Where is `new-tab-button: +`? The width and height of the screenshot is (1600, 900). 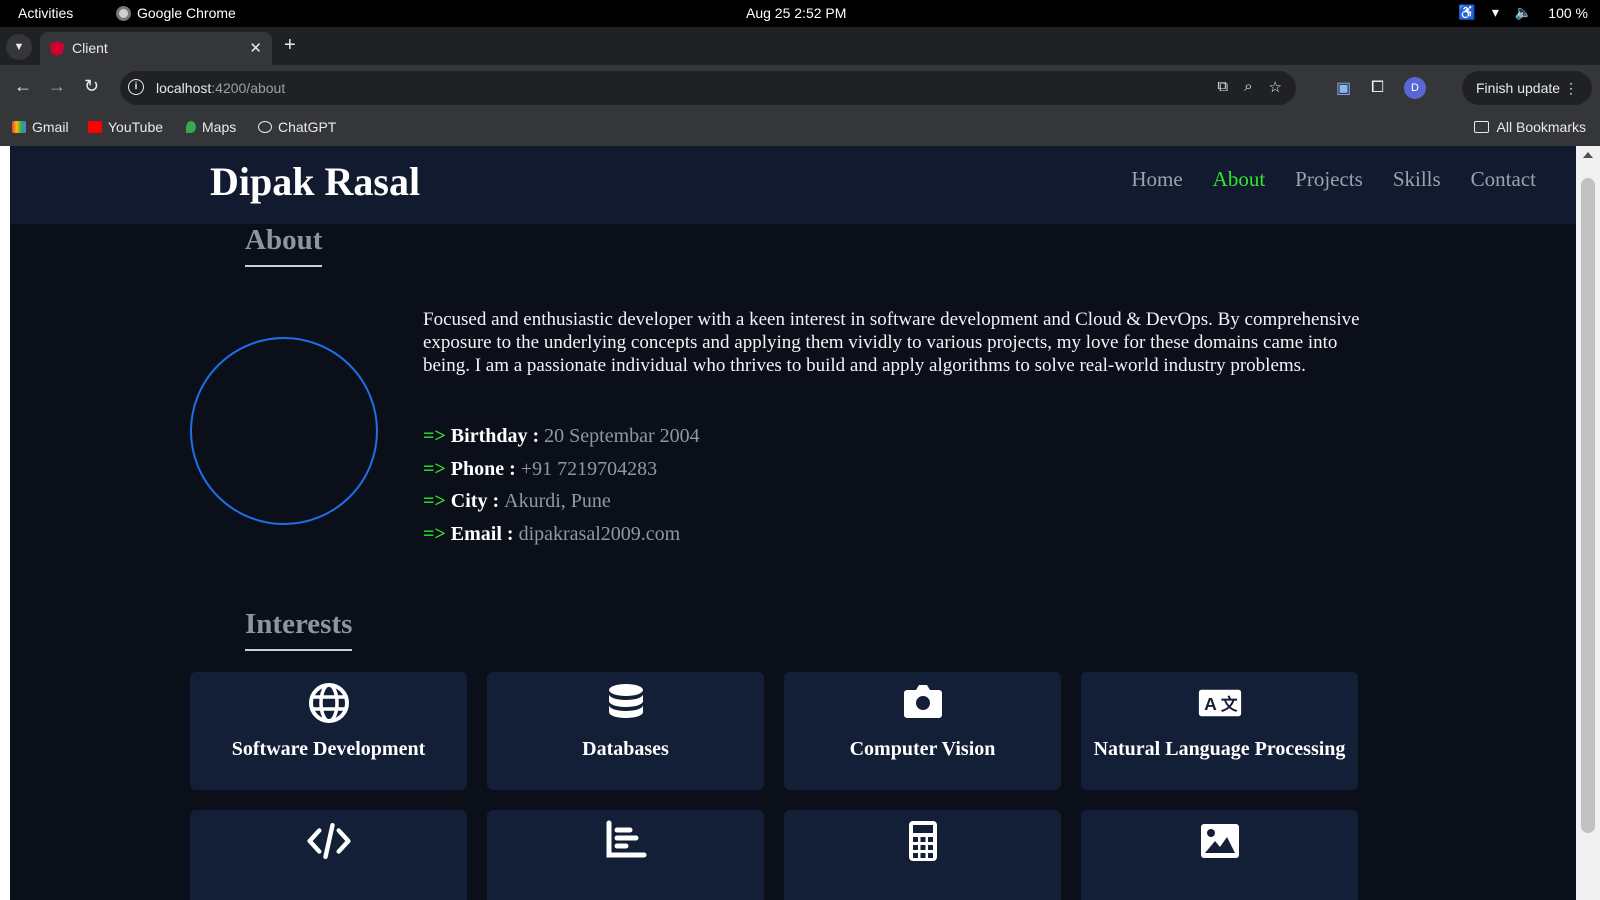
new-tab-button: + is located at coordinates (290, 45).